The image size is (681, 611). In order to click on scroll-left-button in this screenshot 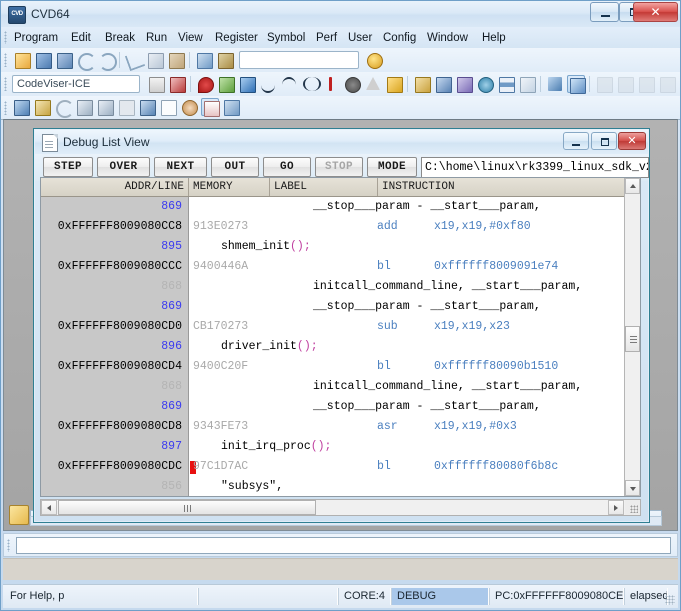, I will do `click(49, 507)`.